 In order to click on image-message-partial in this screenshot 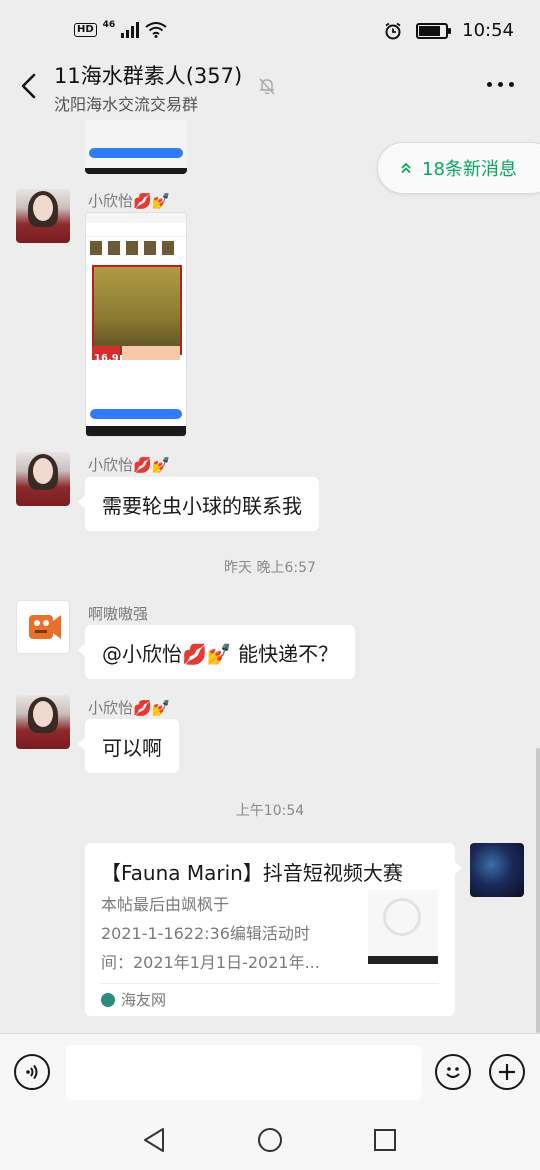, I will do `click(136, 147)`.